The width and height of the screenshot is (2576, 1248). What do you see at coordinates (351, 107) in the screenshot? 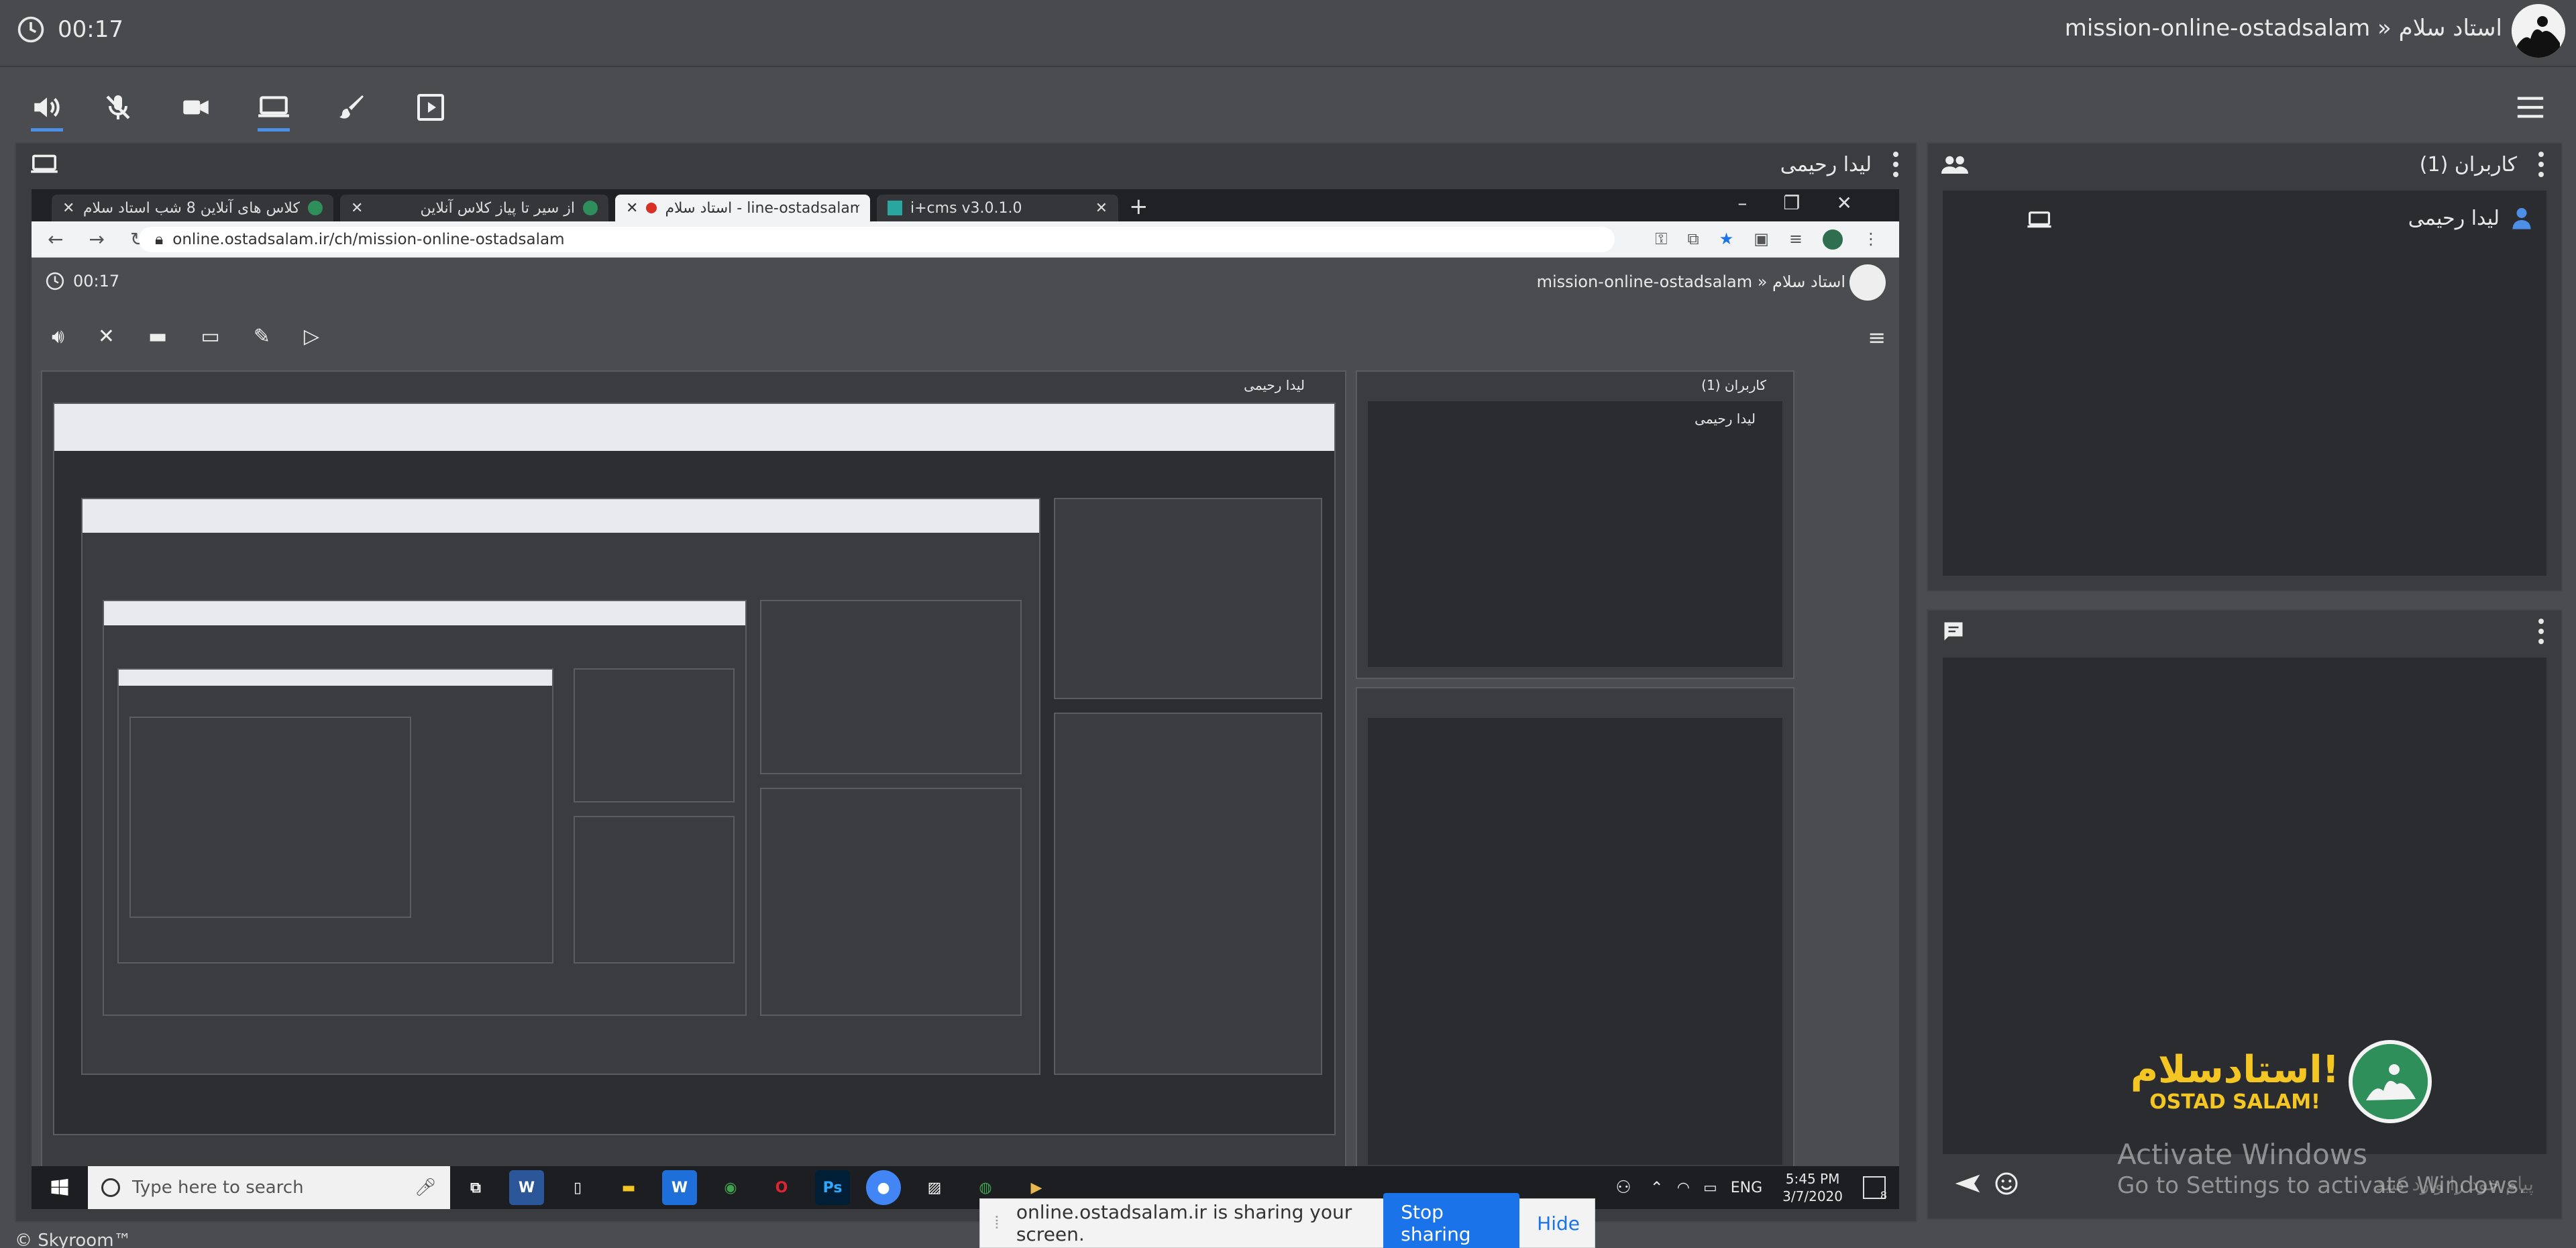
I see `brush-icon` at bounding box center [351, 107].